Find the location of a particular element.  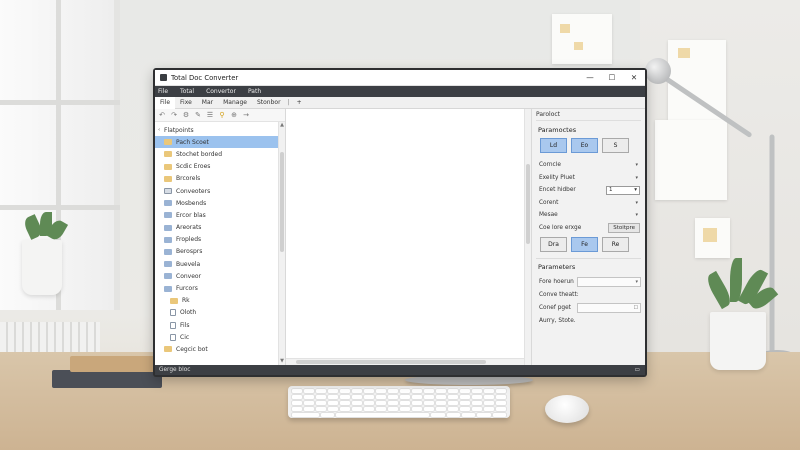

menu-path: Path is located at coordinates (254, 91).